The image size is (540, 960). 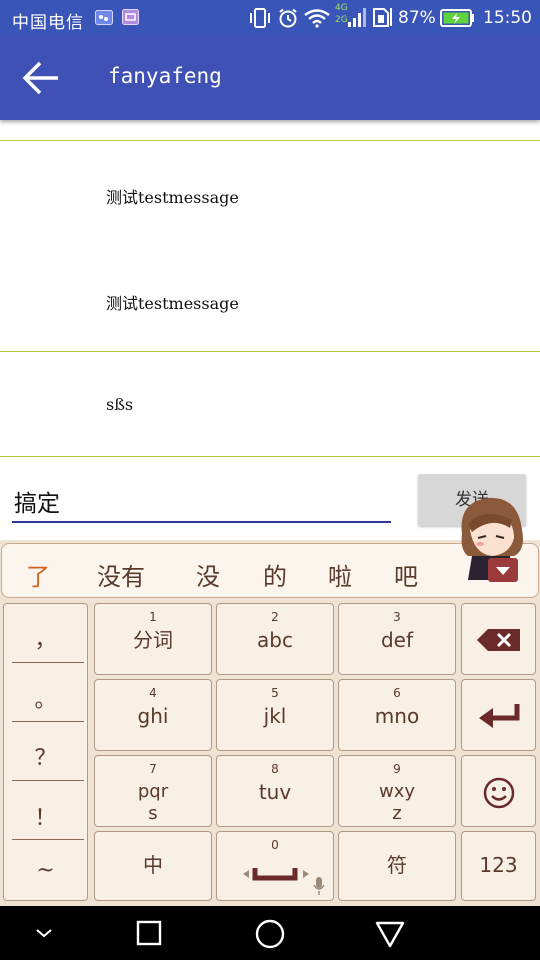 I want to click on back-triangle-icon, so click(x=390, y=934).